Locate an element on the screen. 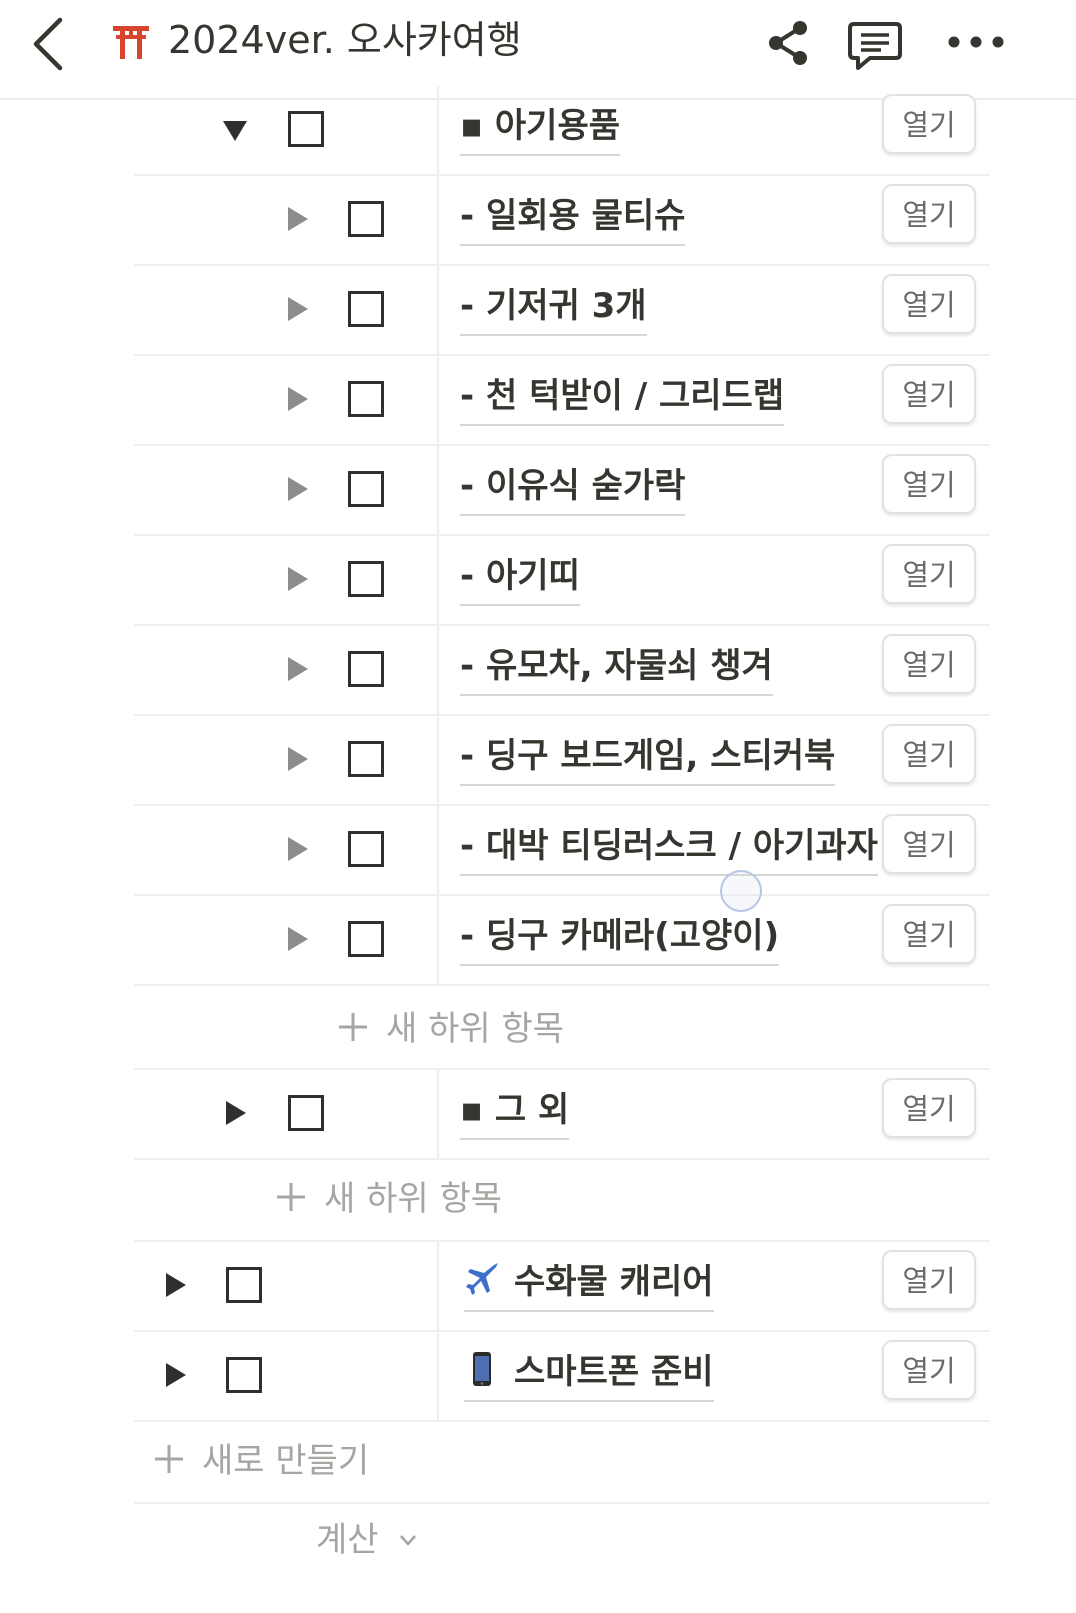  torii-gate-icon is located at coordinates (131, 42).